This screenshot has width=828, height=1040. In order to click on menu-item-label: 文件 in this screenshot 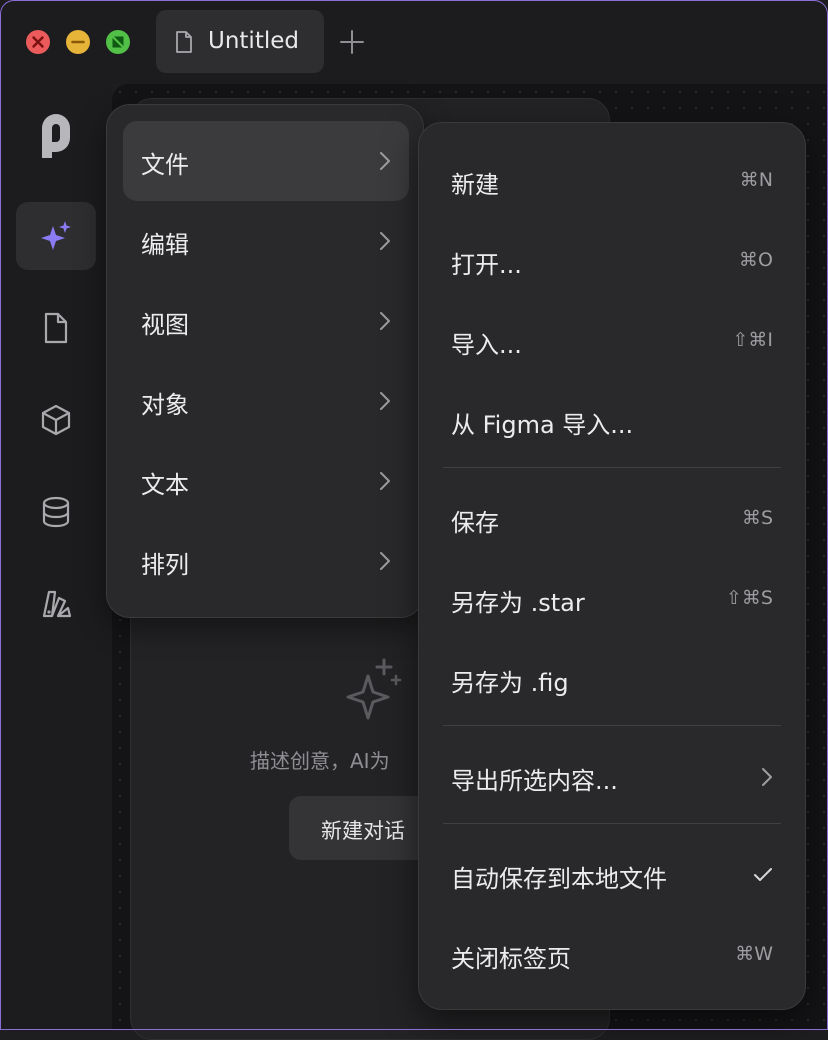, I will do `click(165, 165)`.